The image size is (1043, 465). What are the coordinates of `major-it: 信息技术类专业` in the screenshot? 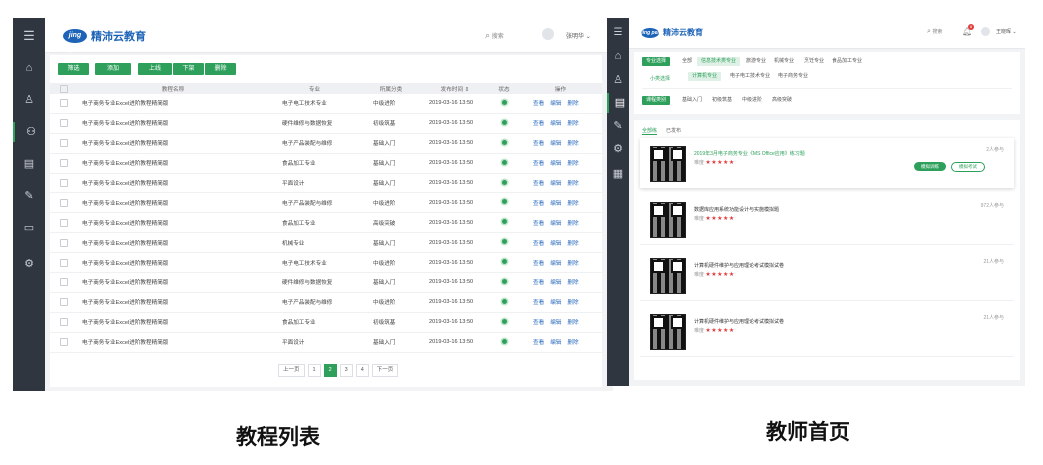 It's located at (719, 61).